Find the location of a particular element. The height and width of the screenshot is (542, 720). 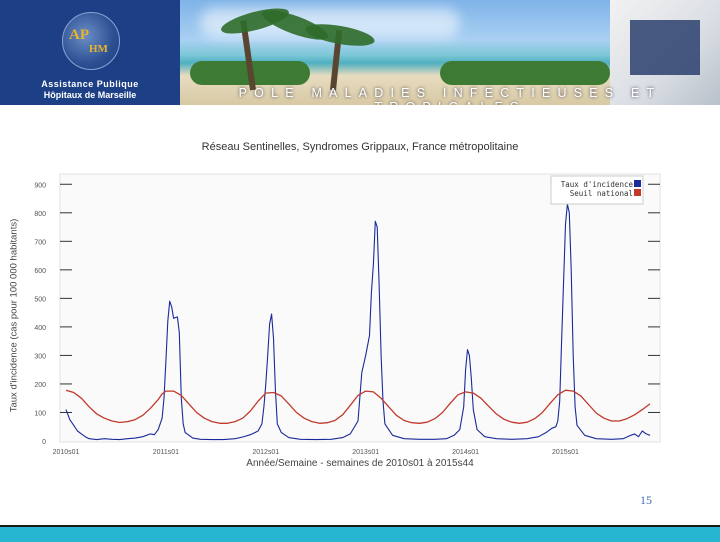

y-tick-label: 100 is located at coordinates (40, 413).